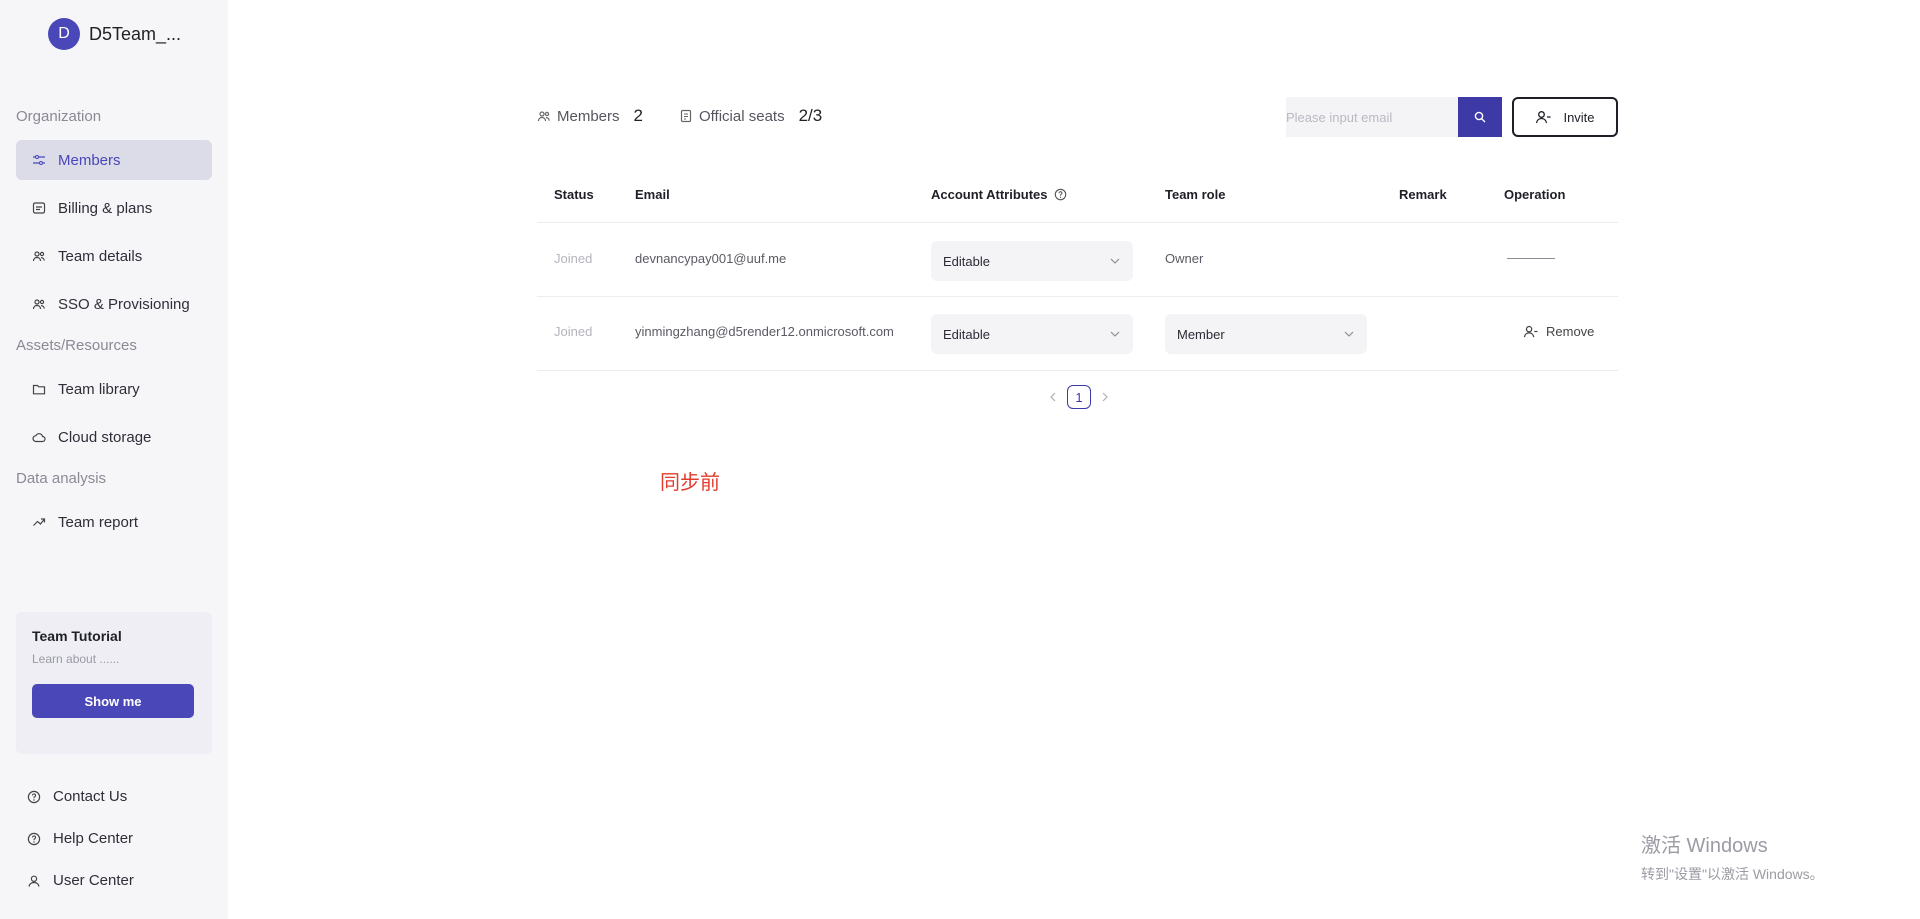  I want to click on members-label: Members, so click(588, 116).